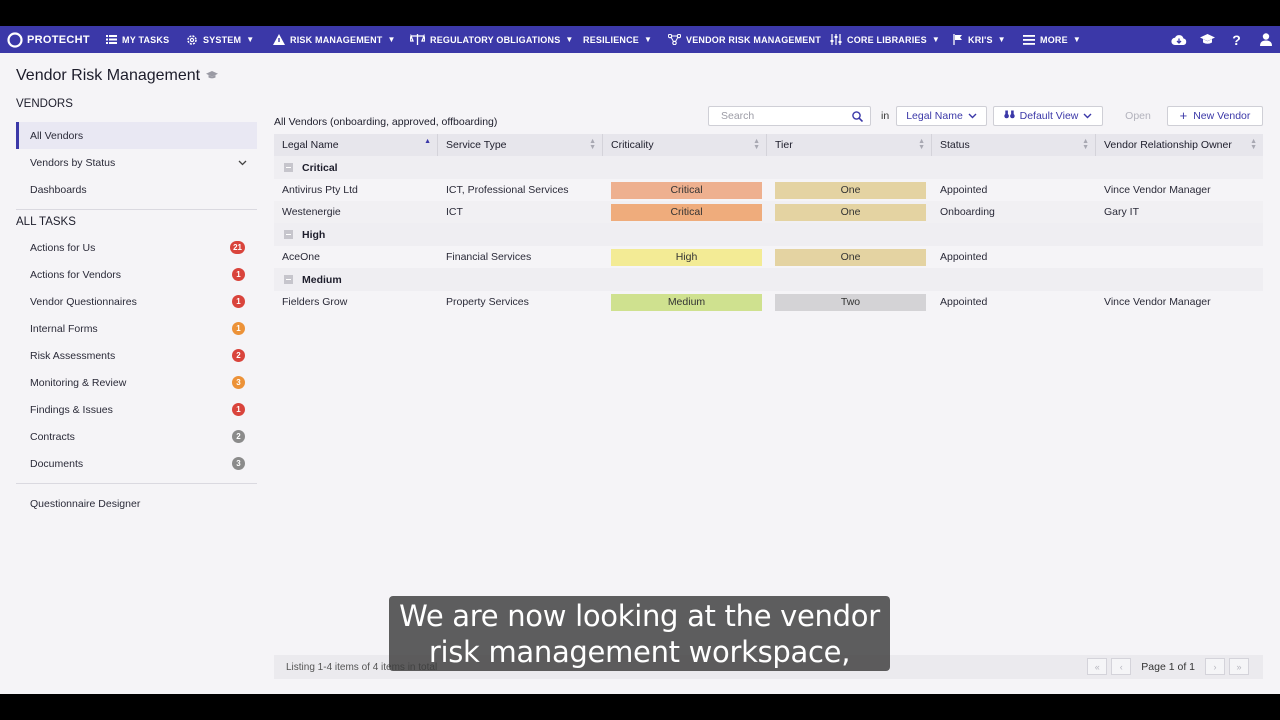 The width and height of the screenshot is (1280, 720). What do you see at coordinates (192, 40) in the screenshot?
I see `gear-icon` at bounding box center [192, 40].